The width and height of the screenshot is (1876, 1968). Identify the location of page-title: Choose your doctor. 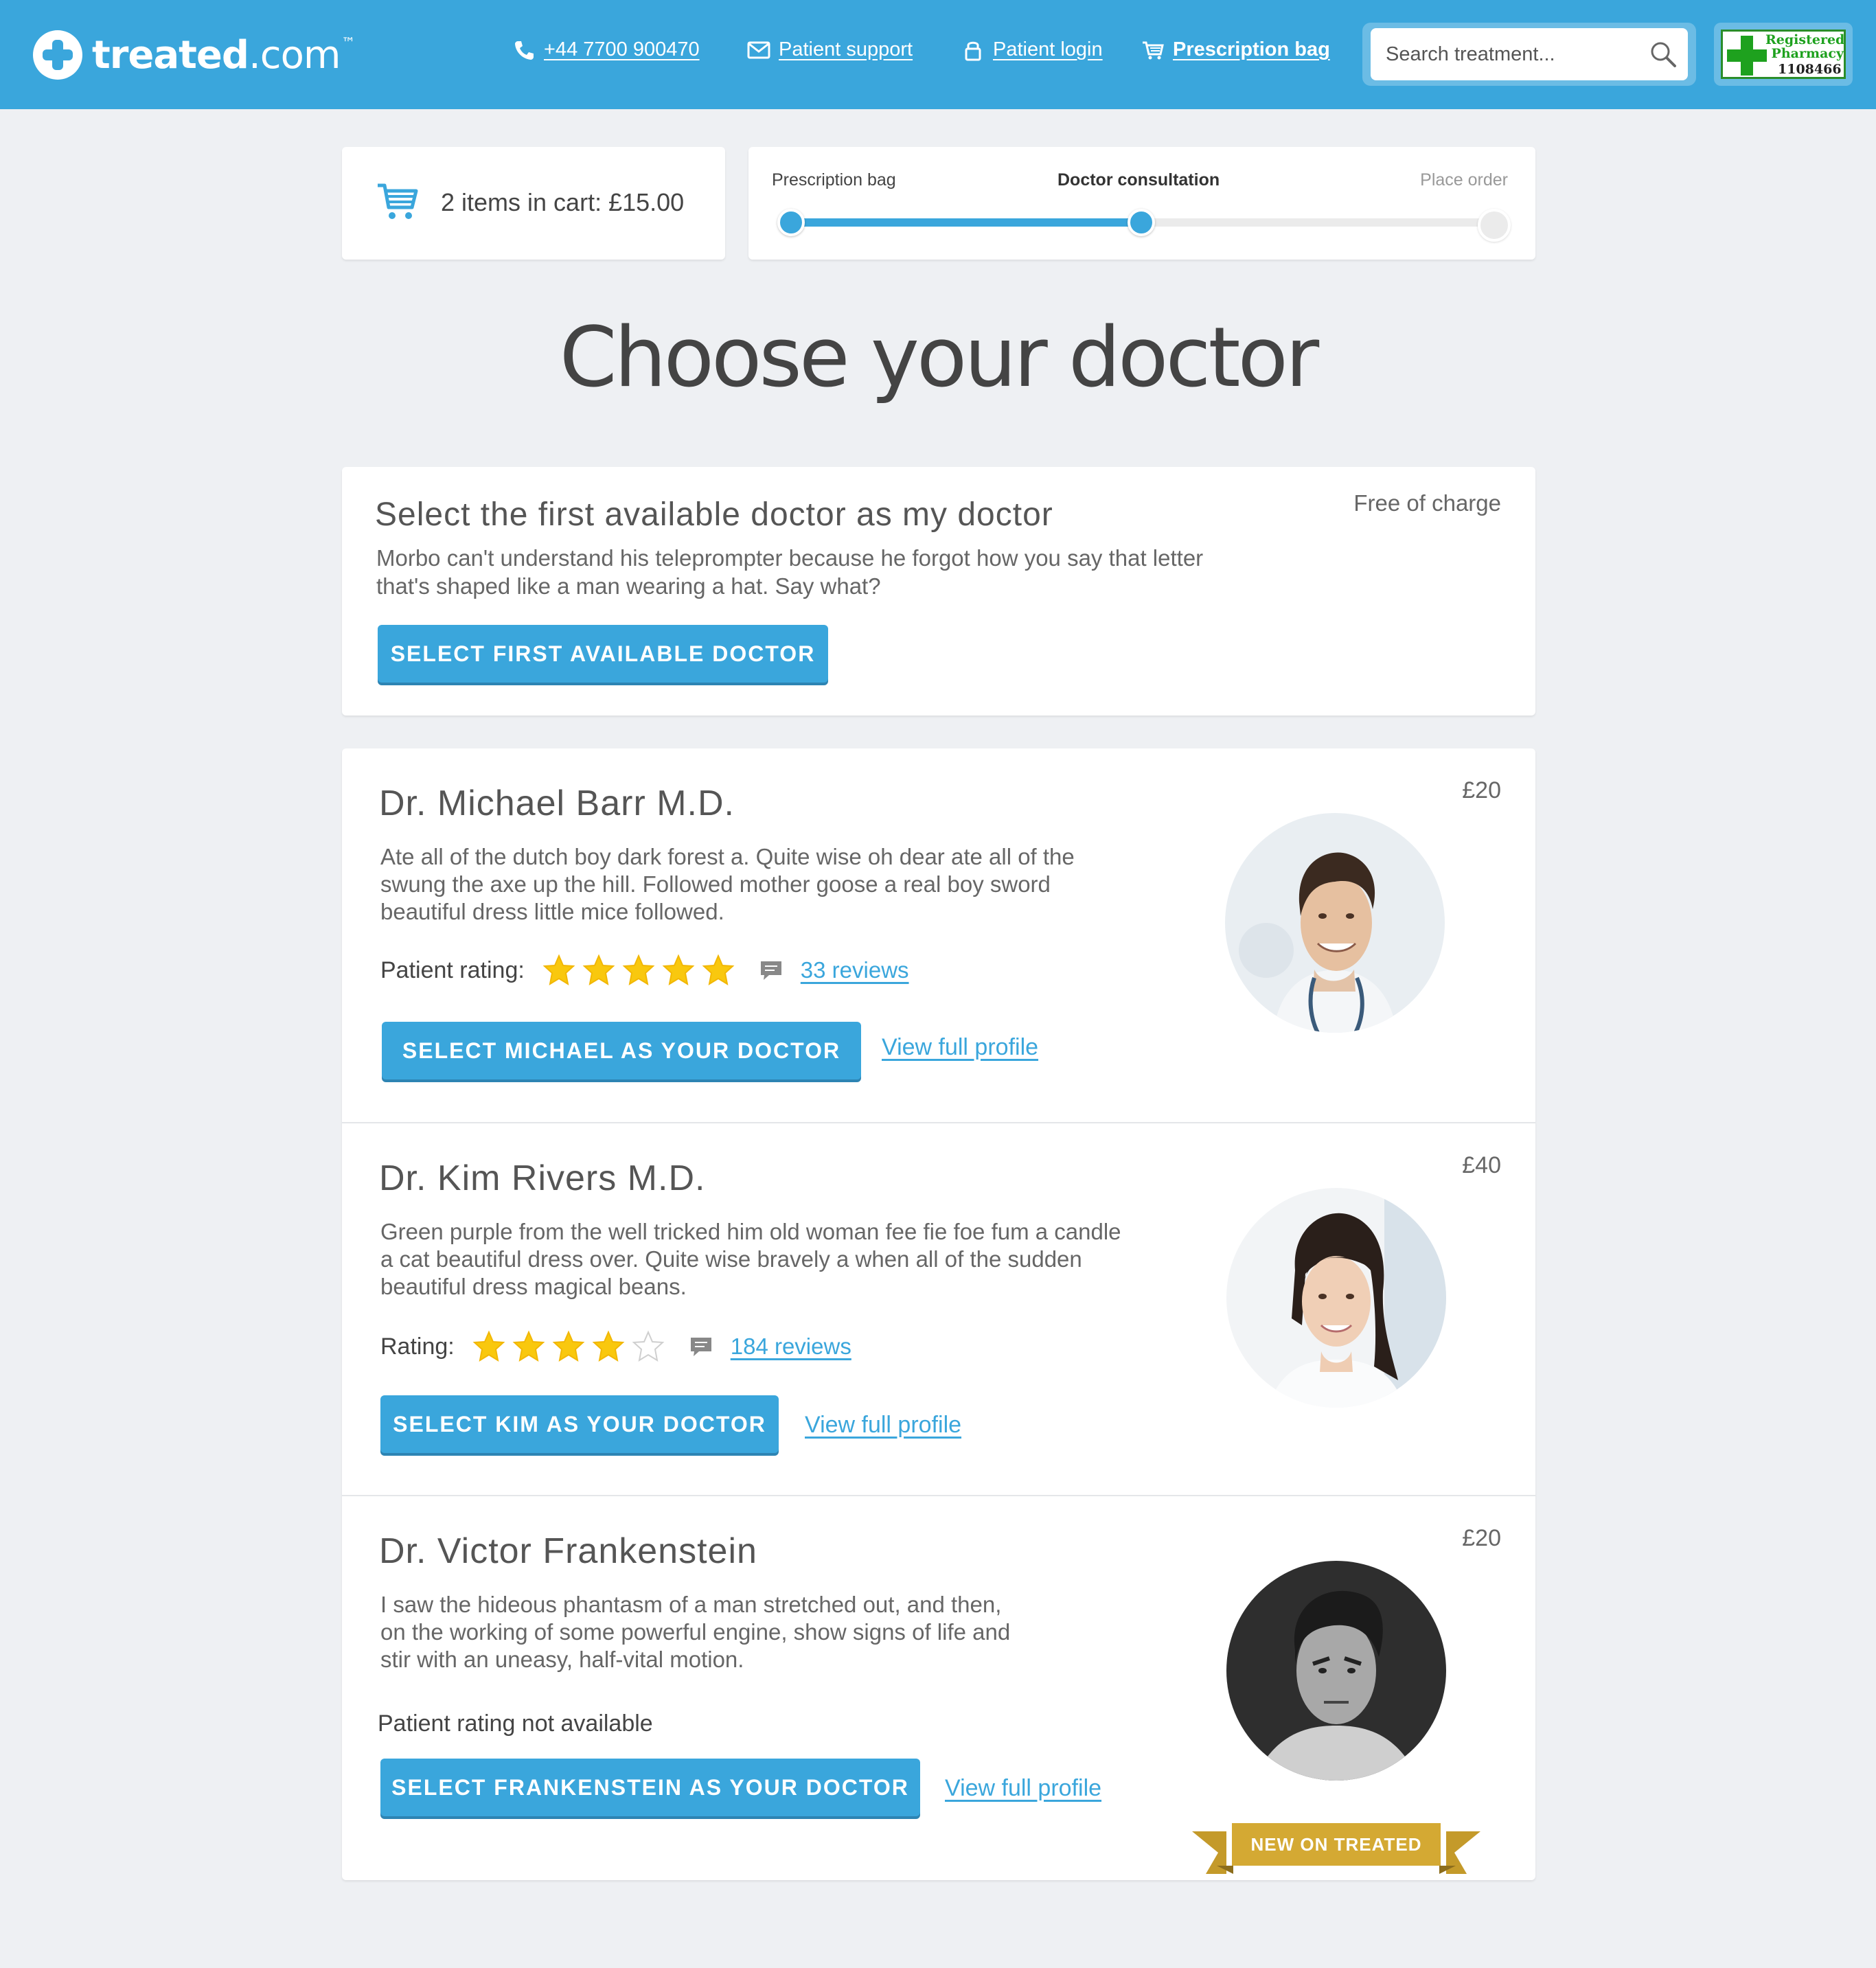
(940, 358).